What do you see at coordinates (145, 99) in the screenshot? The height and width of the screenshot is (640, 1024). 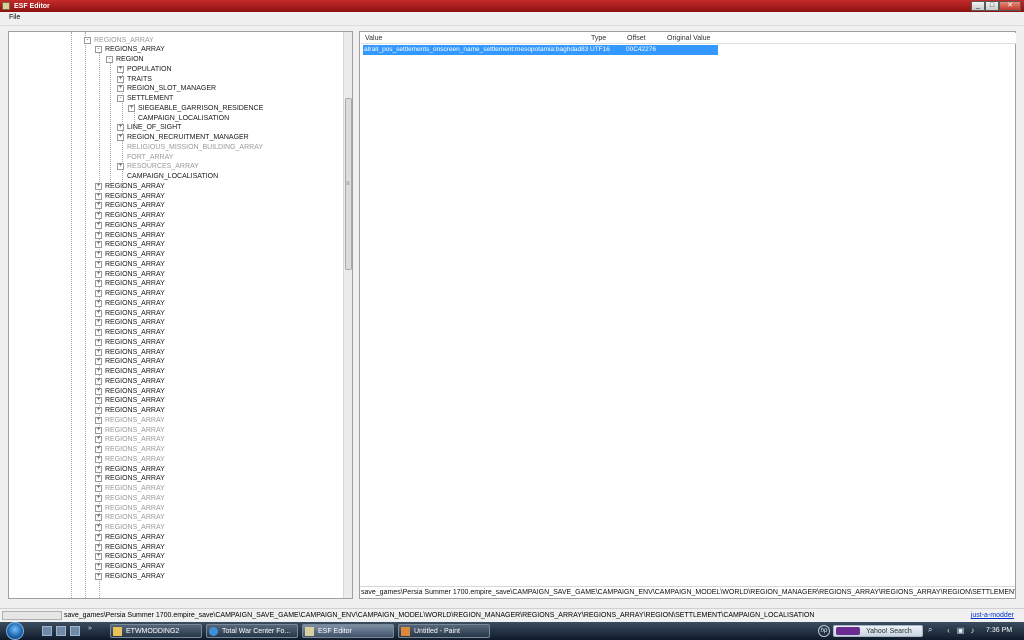 I see `tree-node: - SETTLEMENT` at bounding box center [145, 99].